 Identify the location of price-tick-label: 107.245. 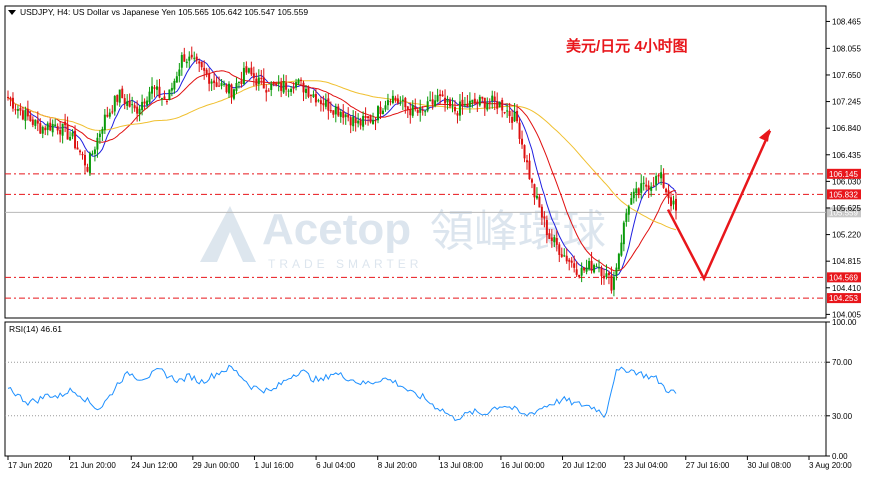
(846, 102).